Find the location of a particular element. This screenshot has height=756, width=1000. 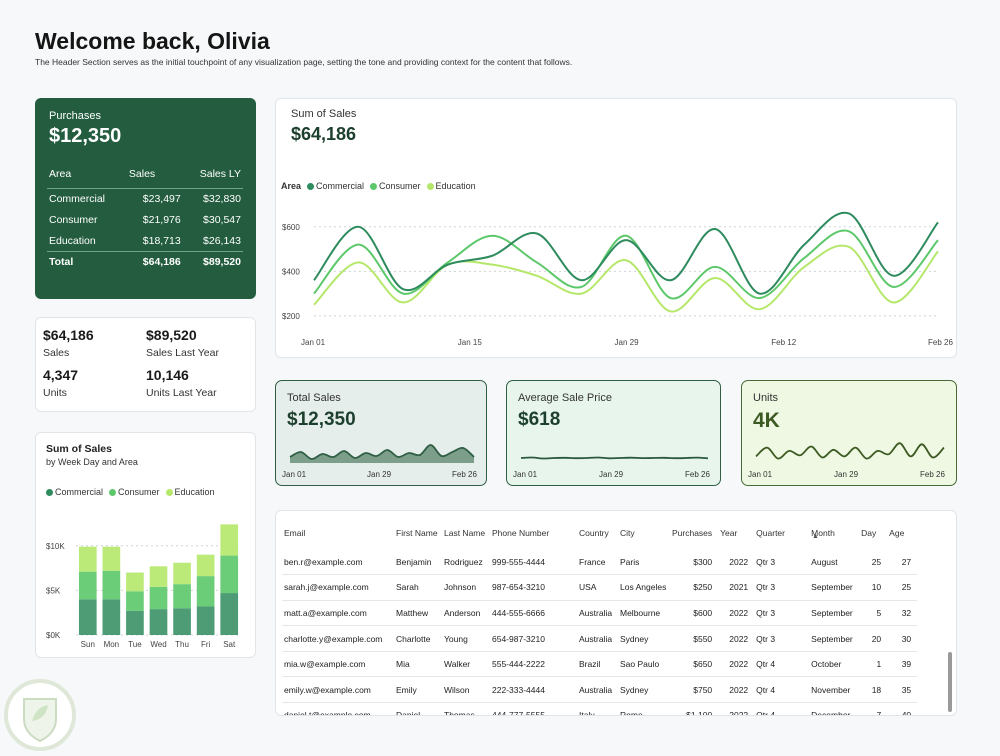

table-cell: 7 is located at coordinates (873, 708).